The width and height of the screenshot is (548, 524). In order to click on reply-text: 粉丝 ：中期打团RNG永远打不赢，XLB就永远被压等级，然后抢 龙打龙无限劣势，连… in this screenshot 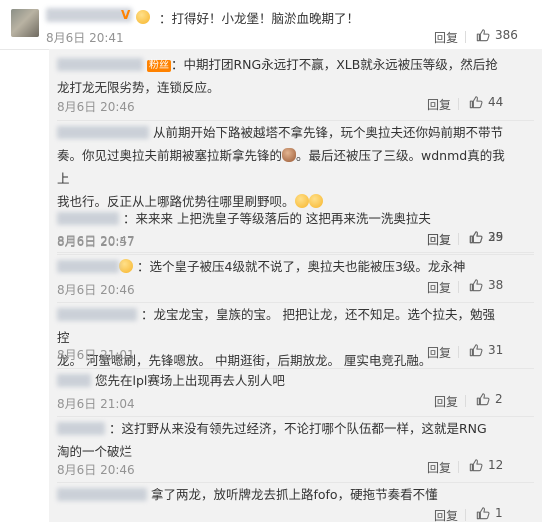, I will do `click(277, 76)`.